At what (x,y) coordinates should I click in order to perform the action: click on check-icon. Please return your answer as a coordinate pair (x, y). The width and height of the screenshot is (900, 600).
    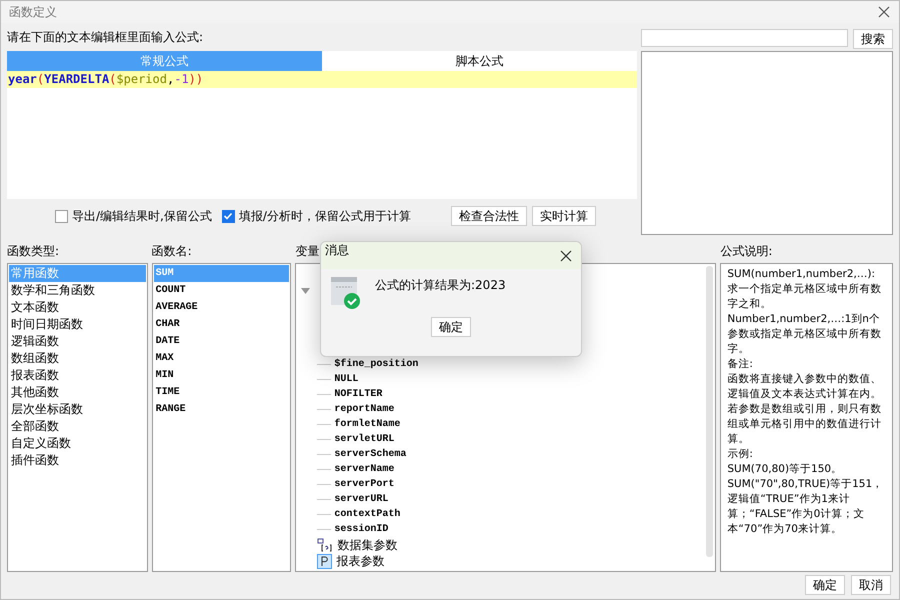
    Looking at the image, I should click on (228, 216).